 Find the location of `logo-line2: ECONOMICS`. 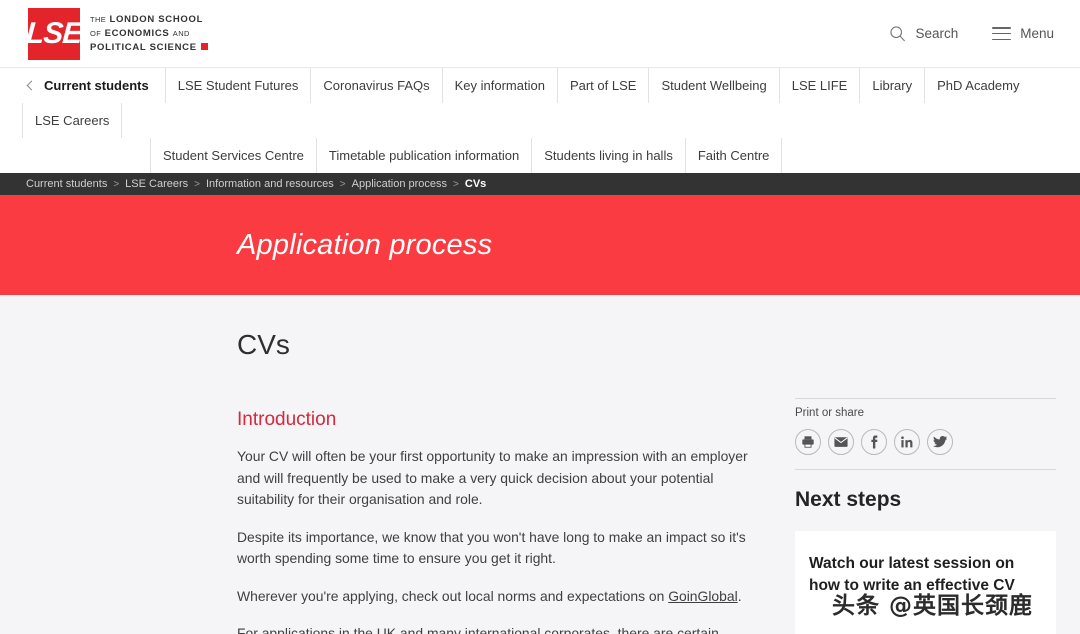

logo-line2: ECONOMICS is located at coordinates (137, 33).